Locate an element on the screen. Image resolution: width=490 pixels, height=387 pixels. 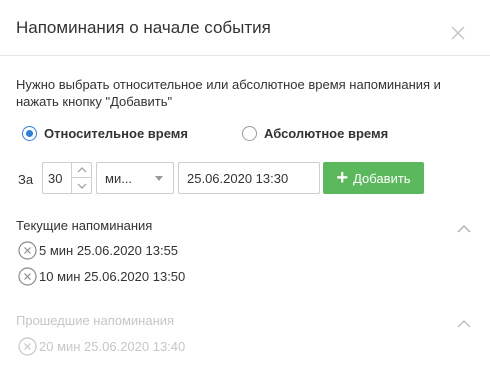
stepper-up-button is located at coordinates (81, 170).